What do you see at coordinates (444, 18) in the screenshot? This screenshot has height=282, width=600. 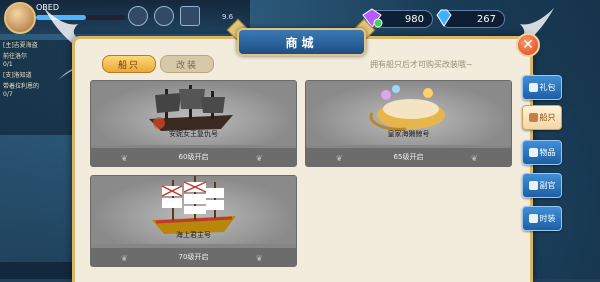 I see `blue-diamond-icon` at bounding box center [444, 18].